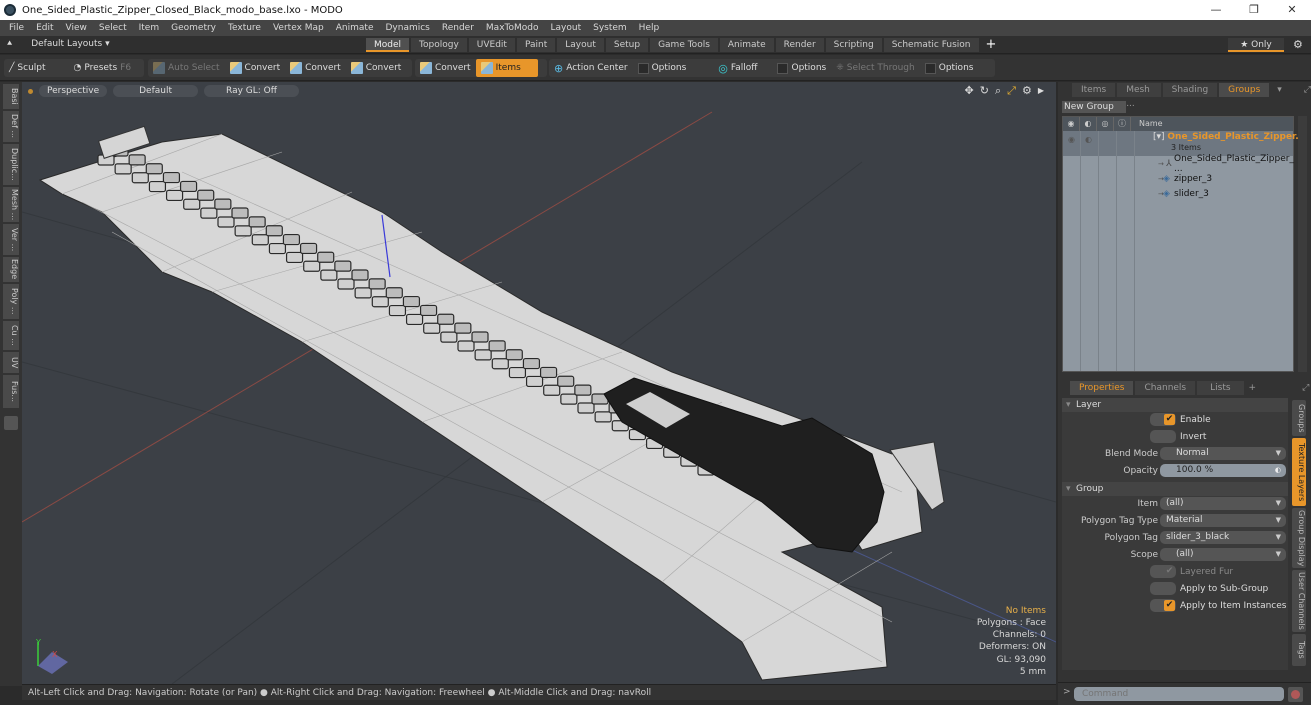 This screenshot has width=1311, height=705. I want to click on menu-animate: Animate, so click(355, 28).